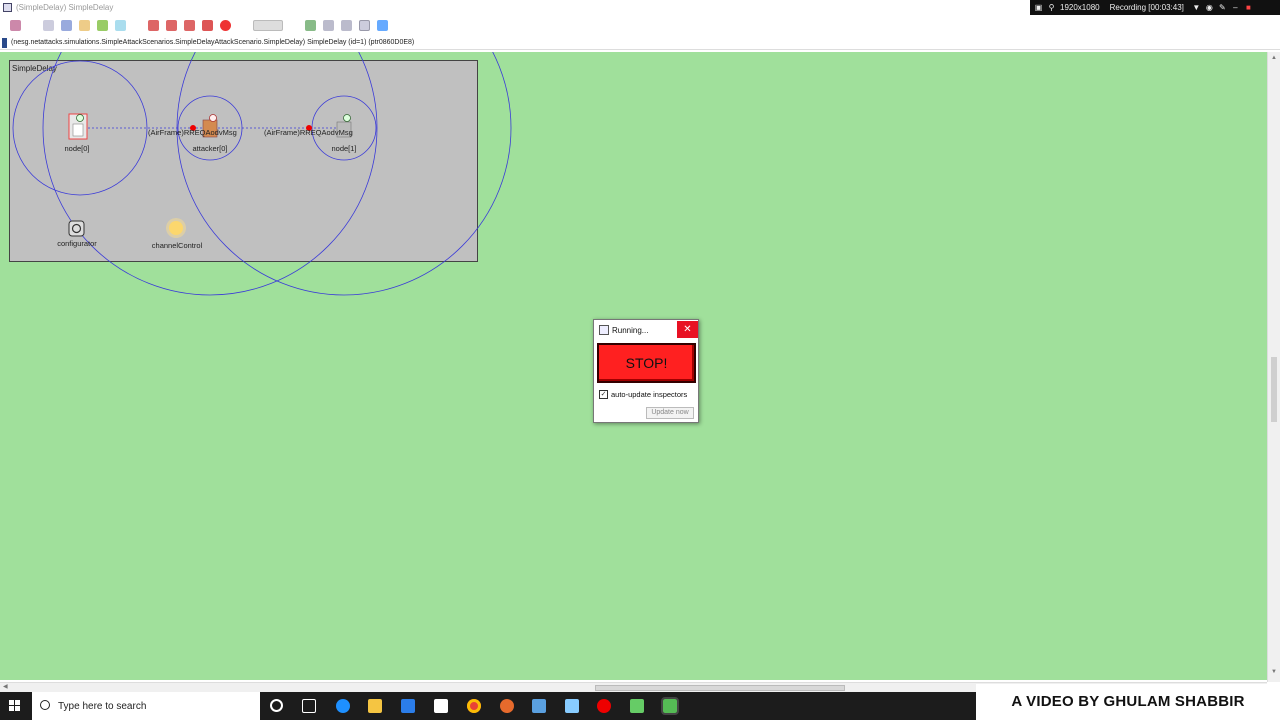 Image resolution: width=1280 pixels, height=720 pixels. What do you see at coordinates (687, 329) in the screenshot?
I see `dialog-close-button: ✕` at bounding box center [687, 329].